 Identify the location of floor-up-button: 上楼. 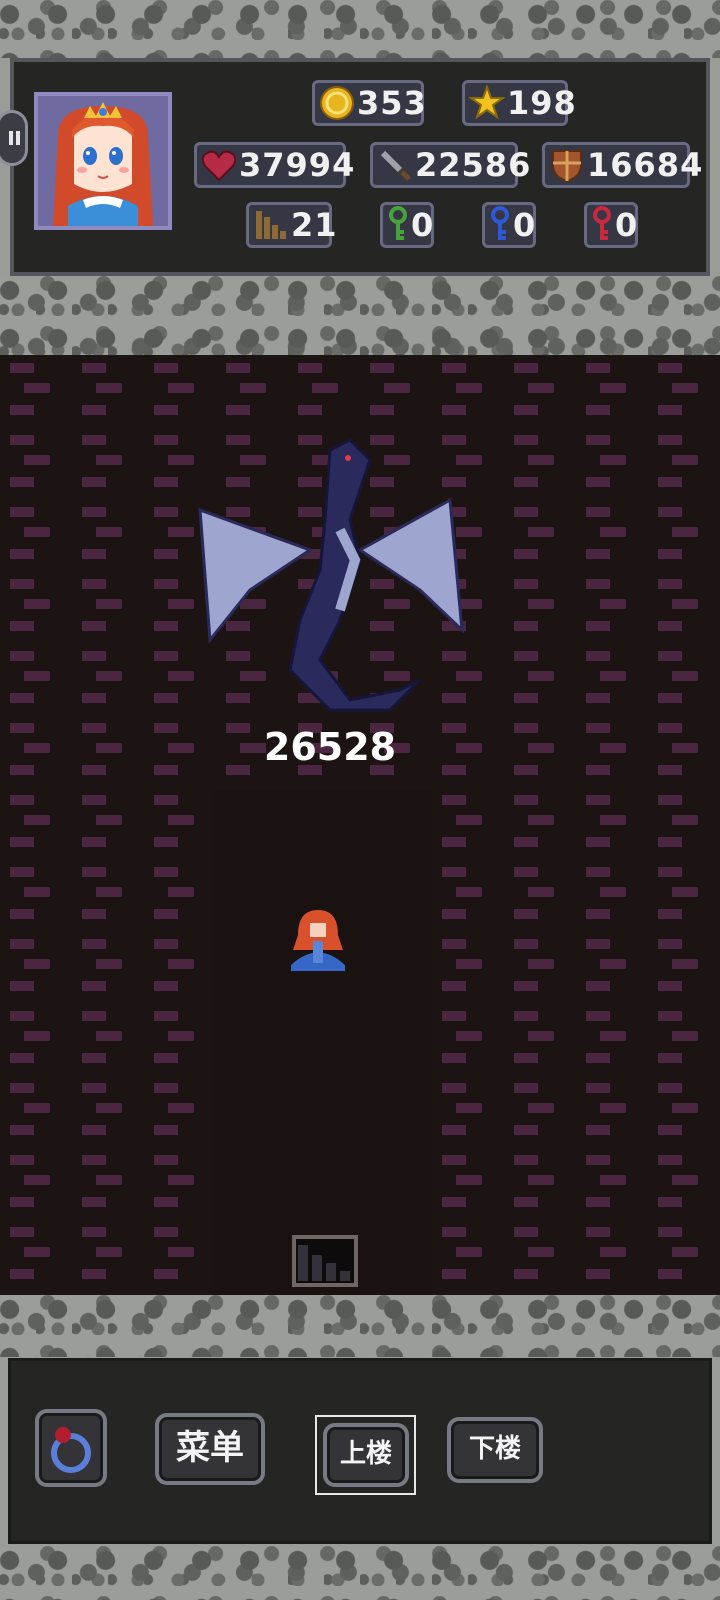
(366, 1455).